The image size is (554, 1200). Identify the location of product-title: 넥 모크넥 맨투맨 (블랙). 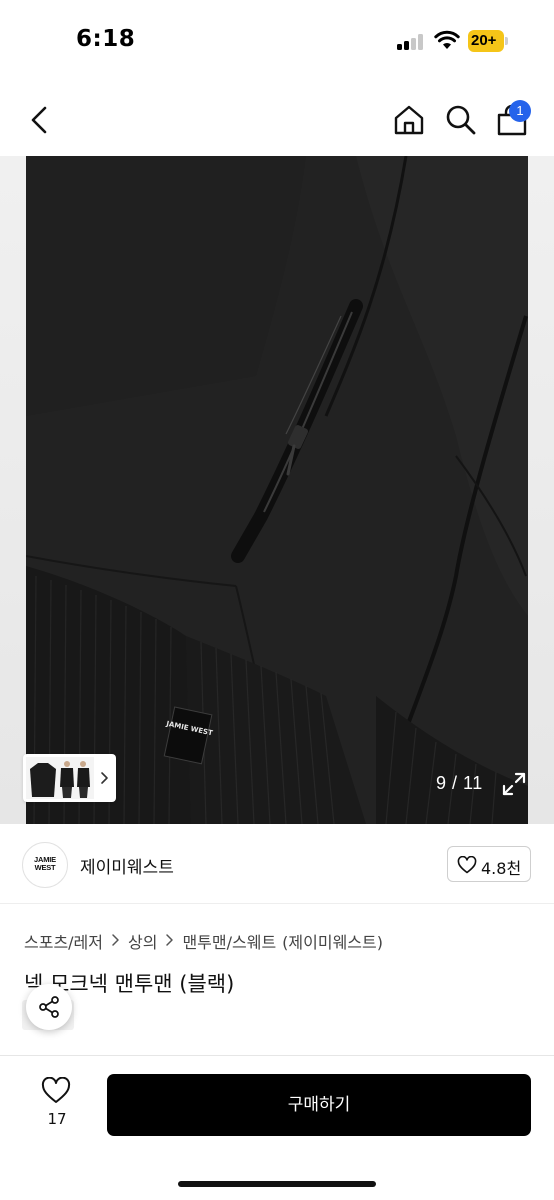
(284, 984).